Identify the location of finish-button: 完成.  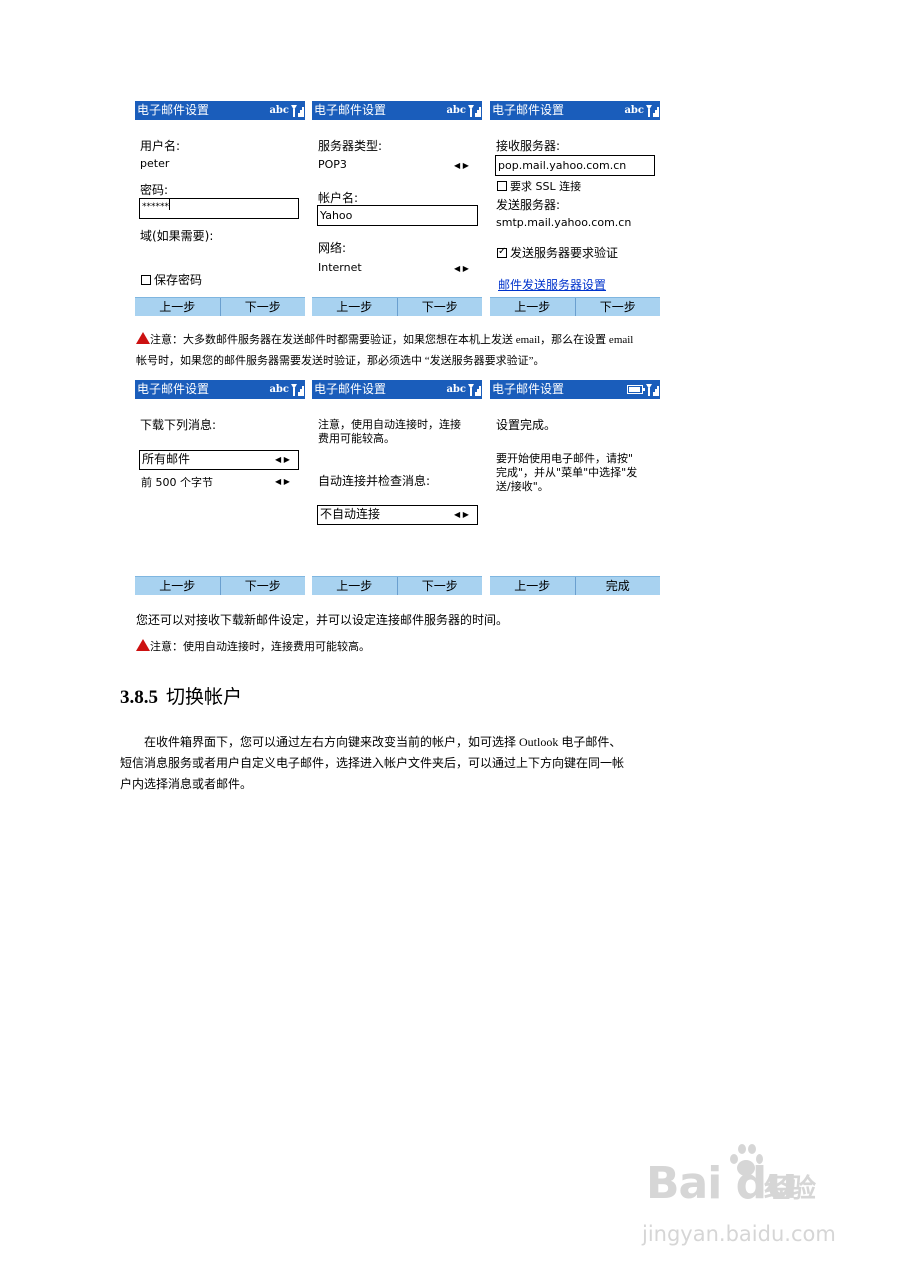
(617, 586).